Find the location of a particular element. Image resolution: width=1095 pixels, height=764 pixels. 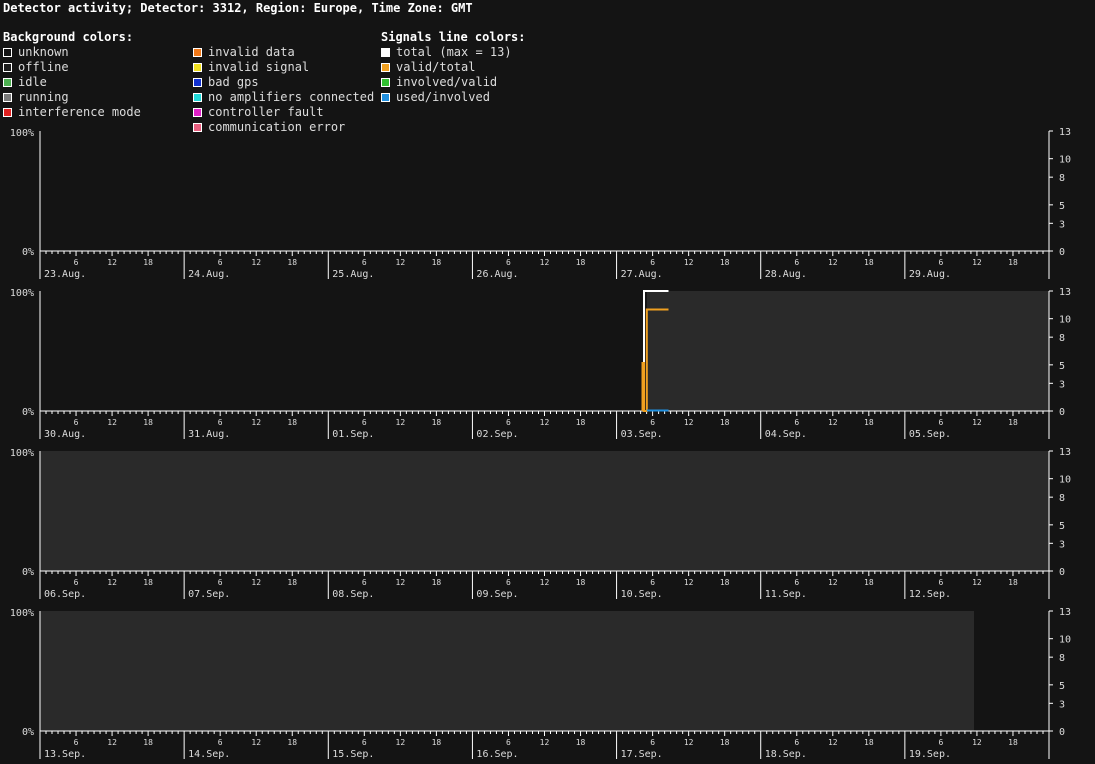

day-label: 14.Sep. is located at coordinates (209, 754).